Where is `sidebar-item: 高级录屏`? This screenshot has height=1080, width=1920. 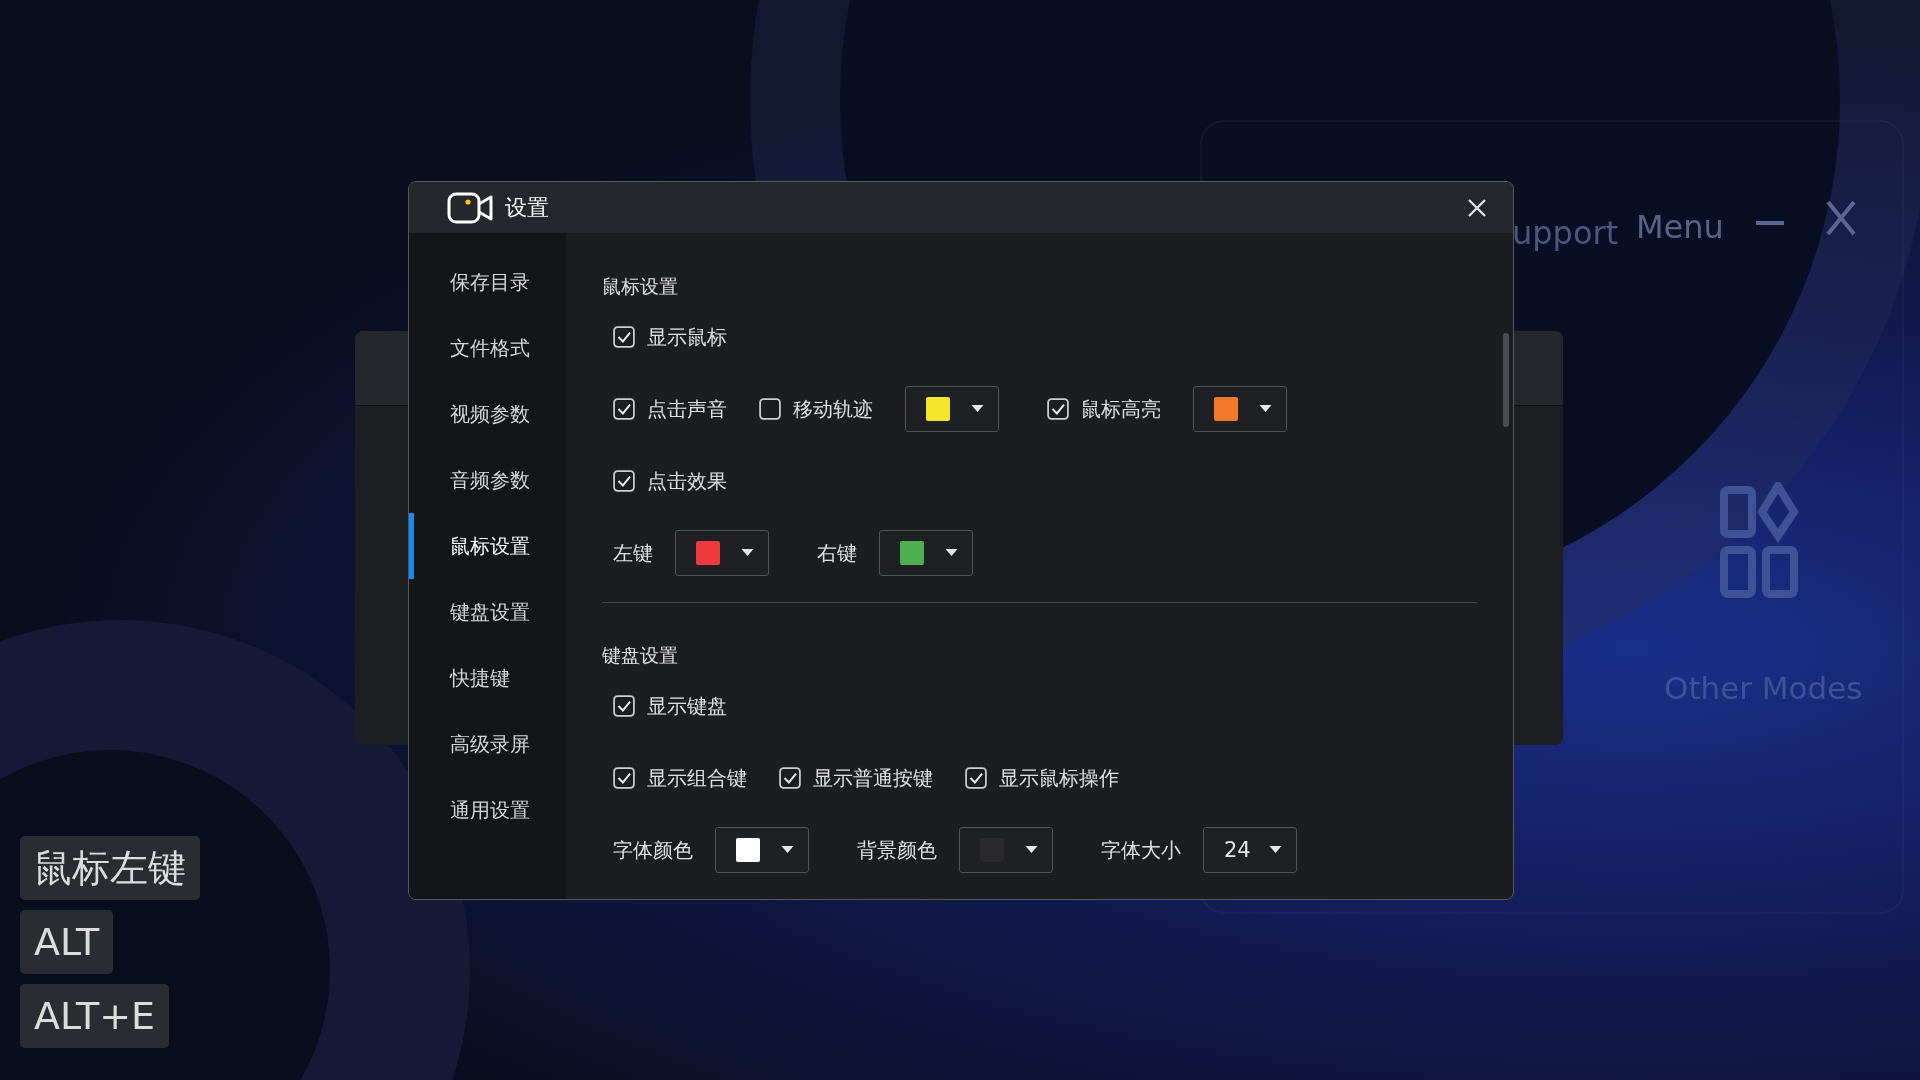 sidebar-item: 高级录屏 is located at coordinates (487, 744).